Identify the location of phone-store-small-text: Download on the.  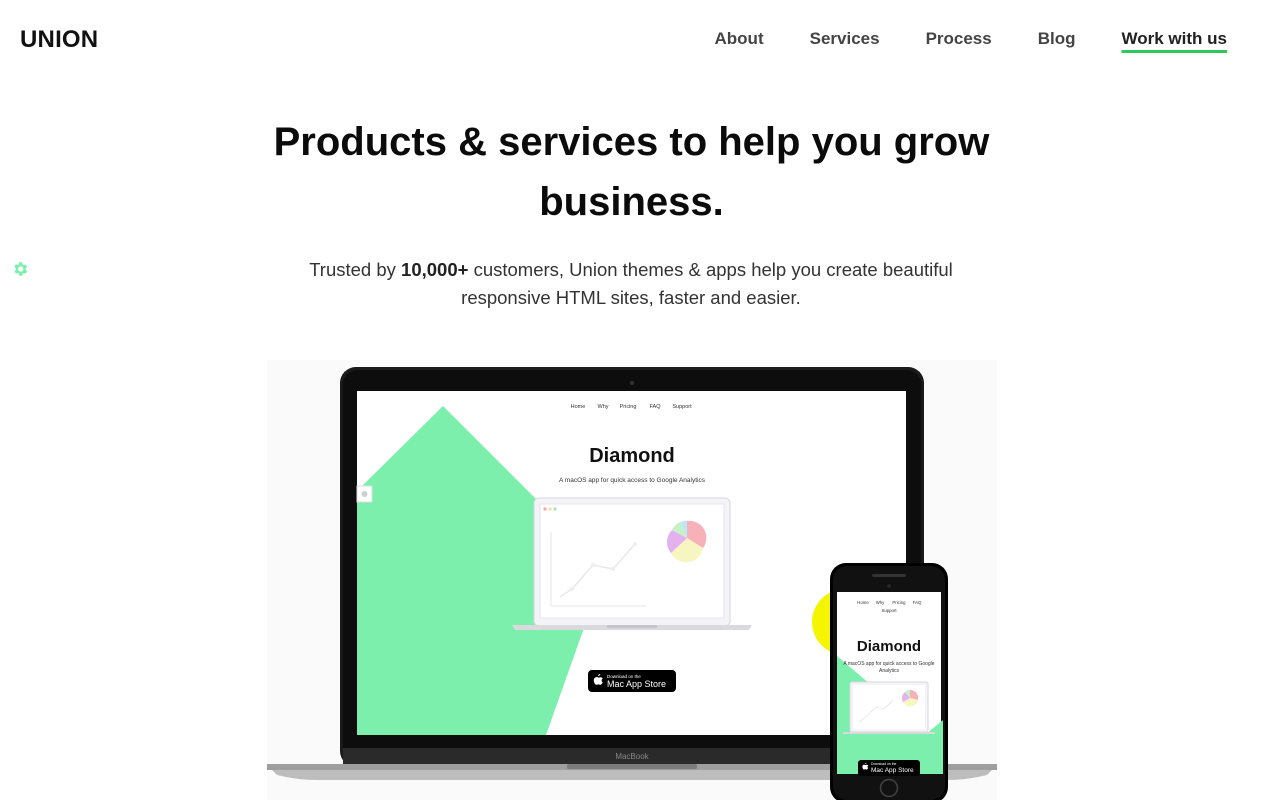
(884, 764).